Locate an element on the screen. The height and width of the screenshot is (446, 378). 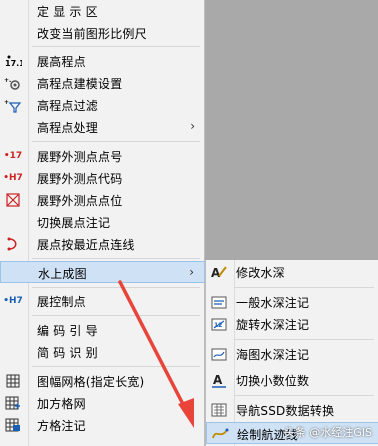
menu-item-label: 展点按最近点连线 is located at coordinates (86, 245).